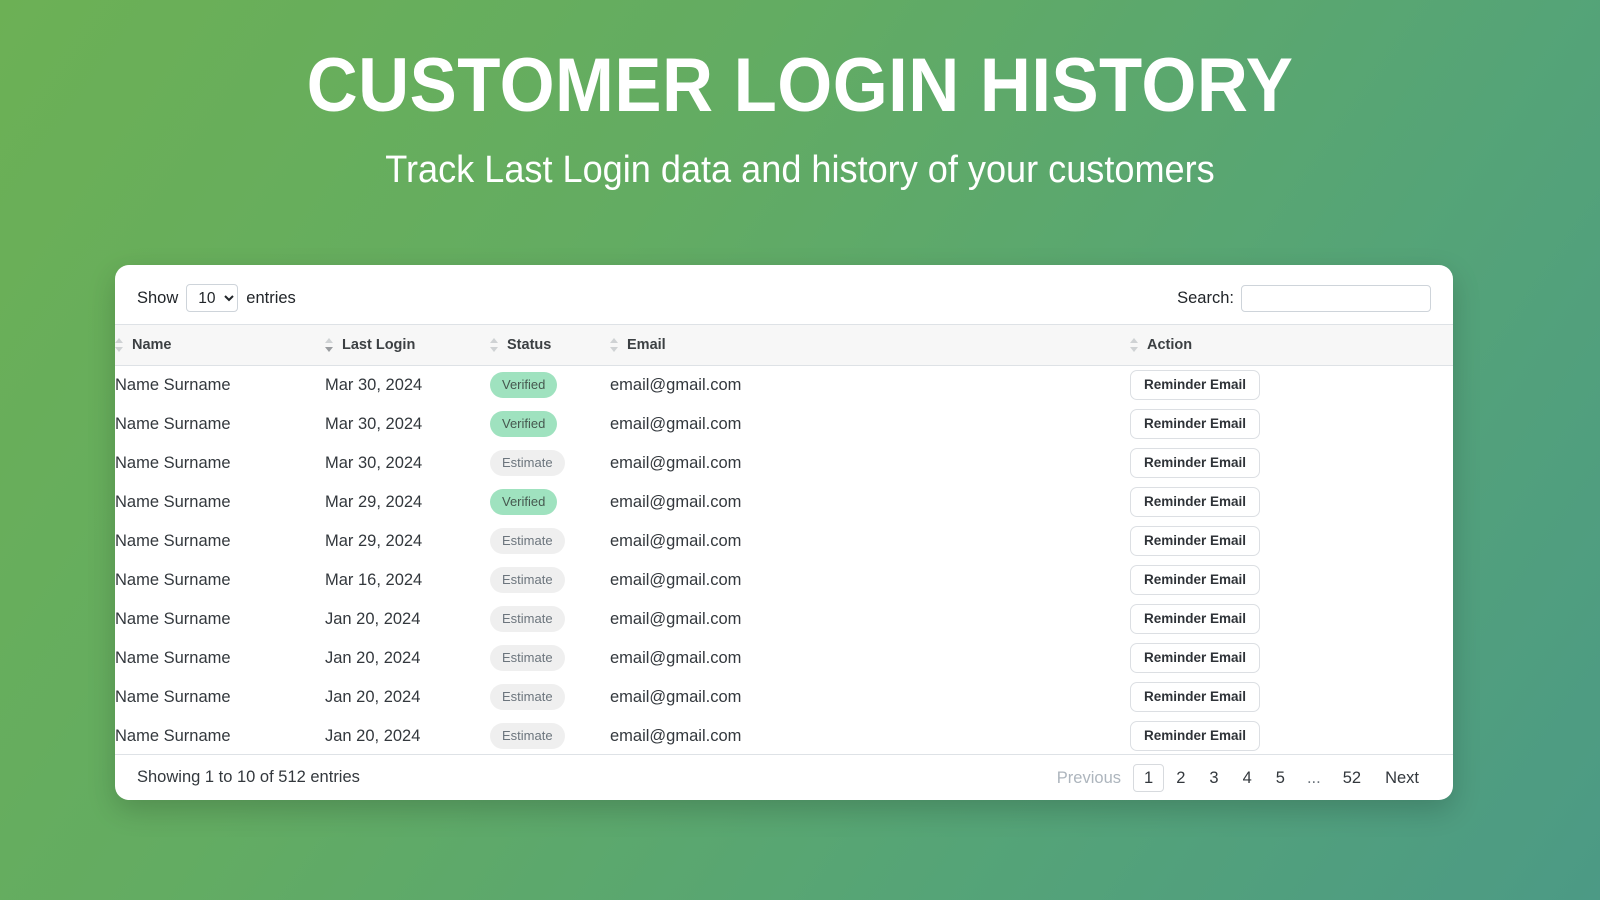 This screenshot has height=900, width=1600. What do you see at coordinates (1280, 778) in the screenshot?
I see `pagination-page-5: 5` at bounding box center [1280, 778].